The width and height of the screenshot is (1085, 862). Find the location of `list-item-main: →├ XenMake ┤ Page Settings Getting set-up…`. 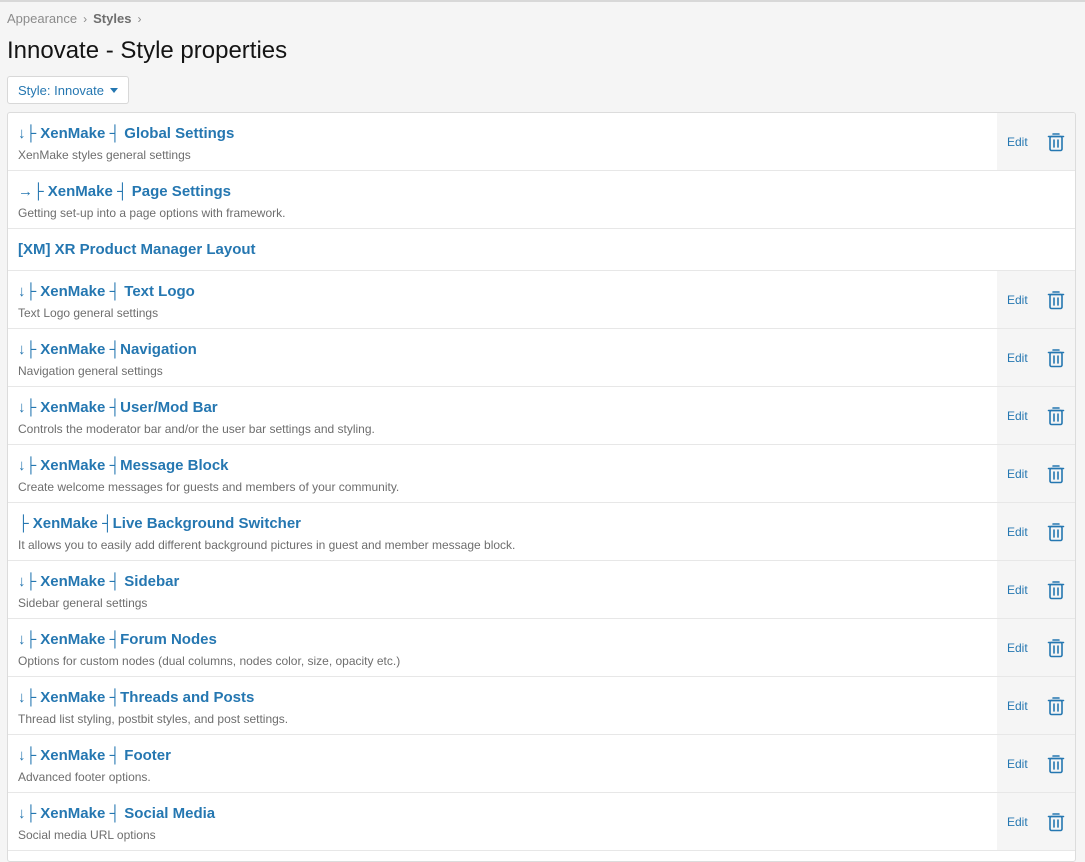

list-item-main: →├ XenMake ┤ Page Settings Getting set-up… is located at coordinates (541, 199).